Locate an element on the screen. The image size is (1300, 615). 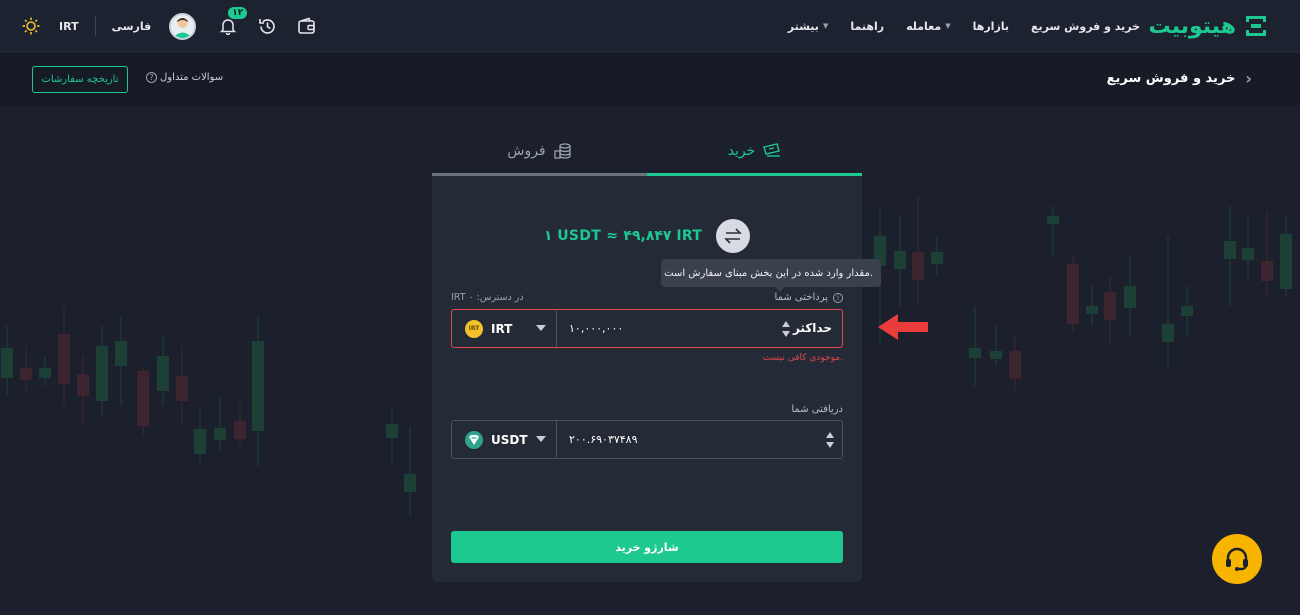
cart-icon is located at coordinates (772, 149).